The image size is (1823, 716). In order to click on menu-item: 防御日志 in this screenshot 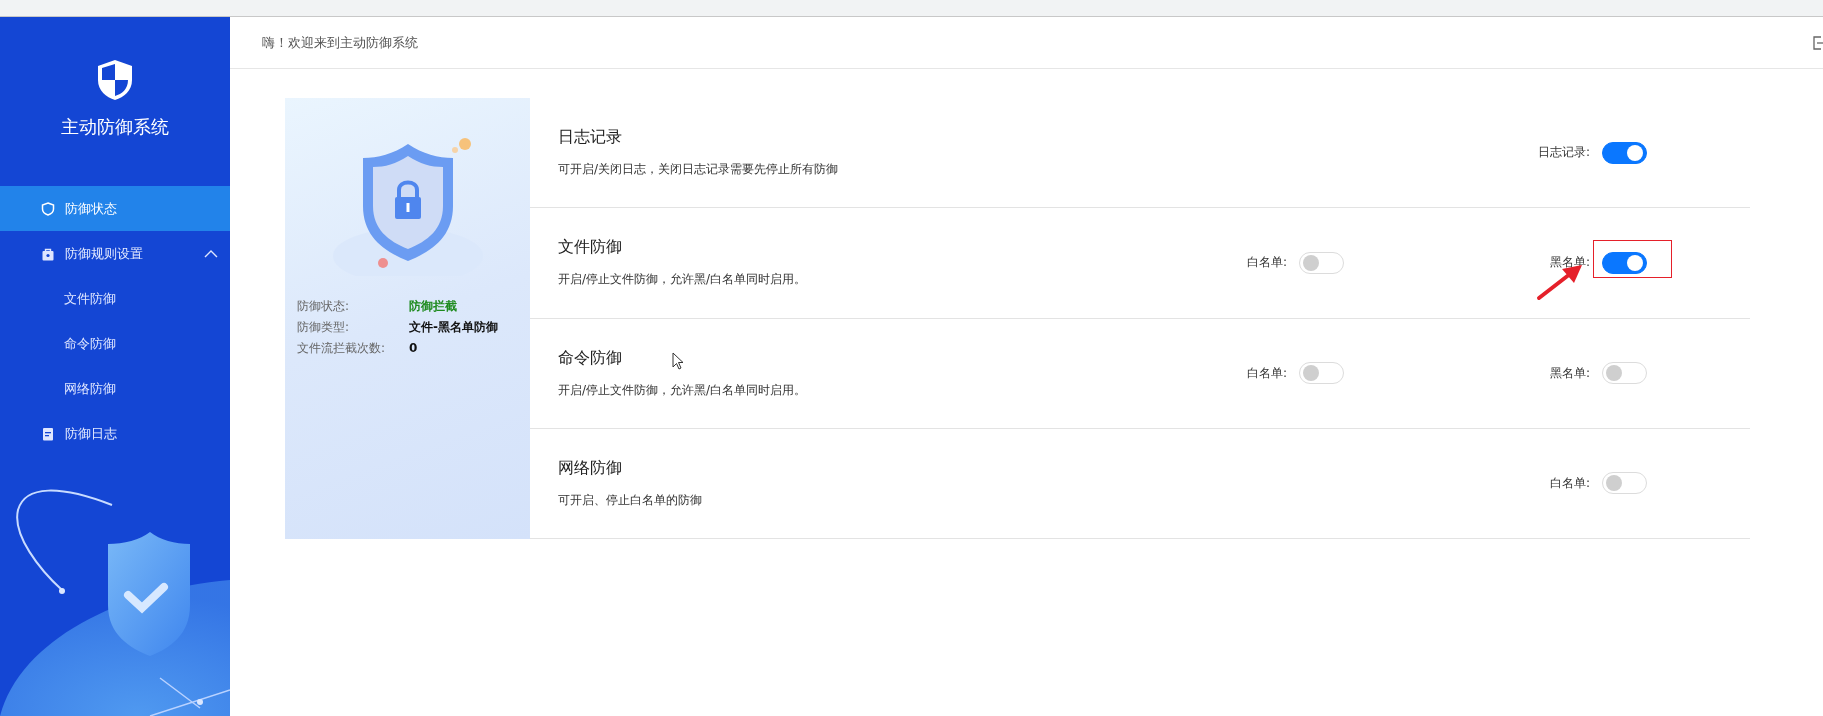, I will do `click(115, 433)`.